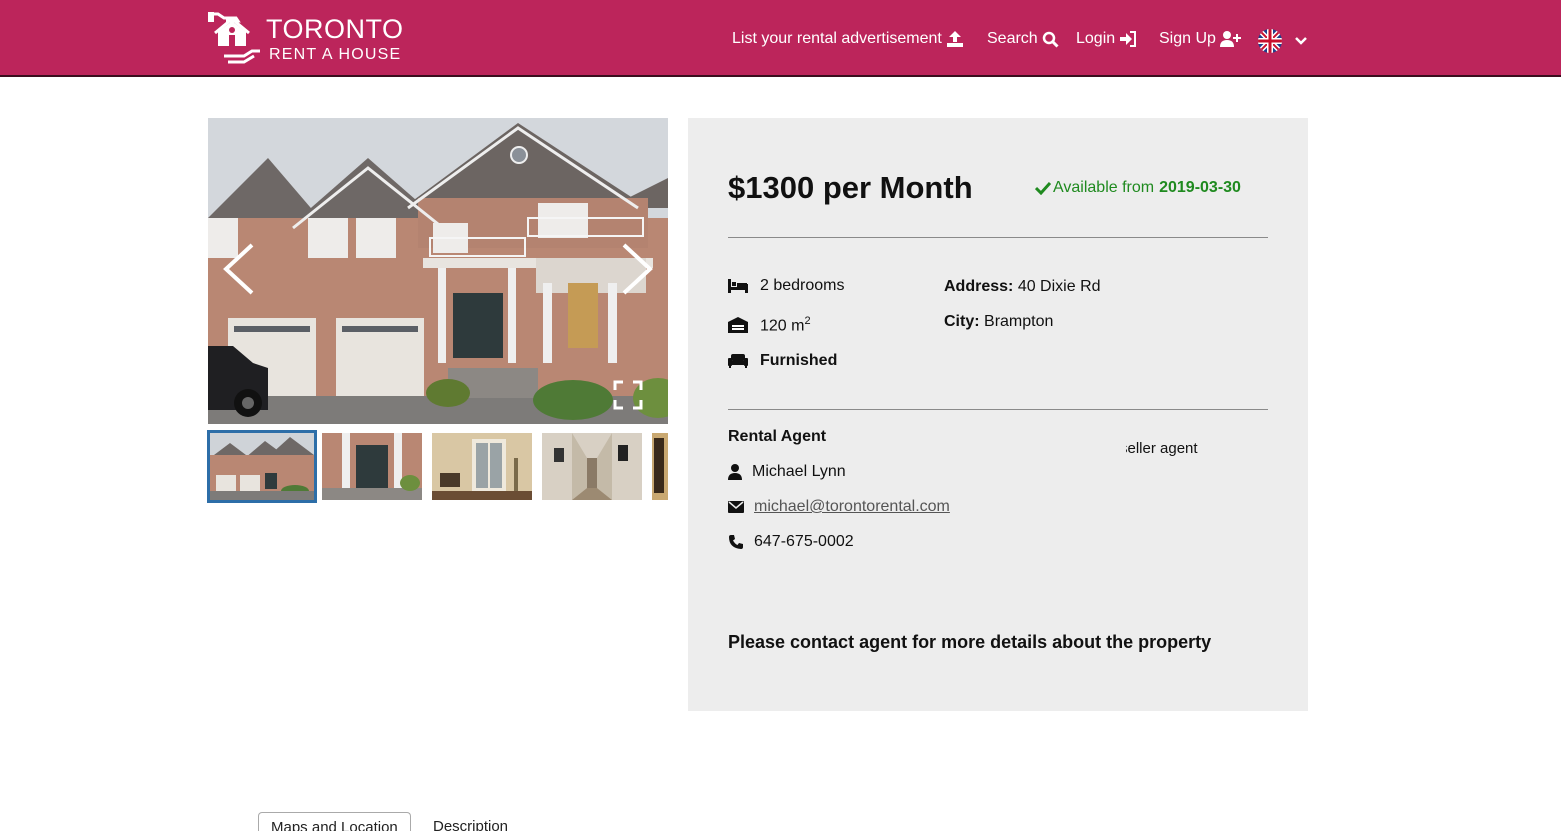 This screenshot has width=1561, height=831. I want to click on sign-in-icon, so click(1128, 39).